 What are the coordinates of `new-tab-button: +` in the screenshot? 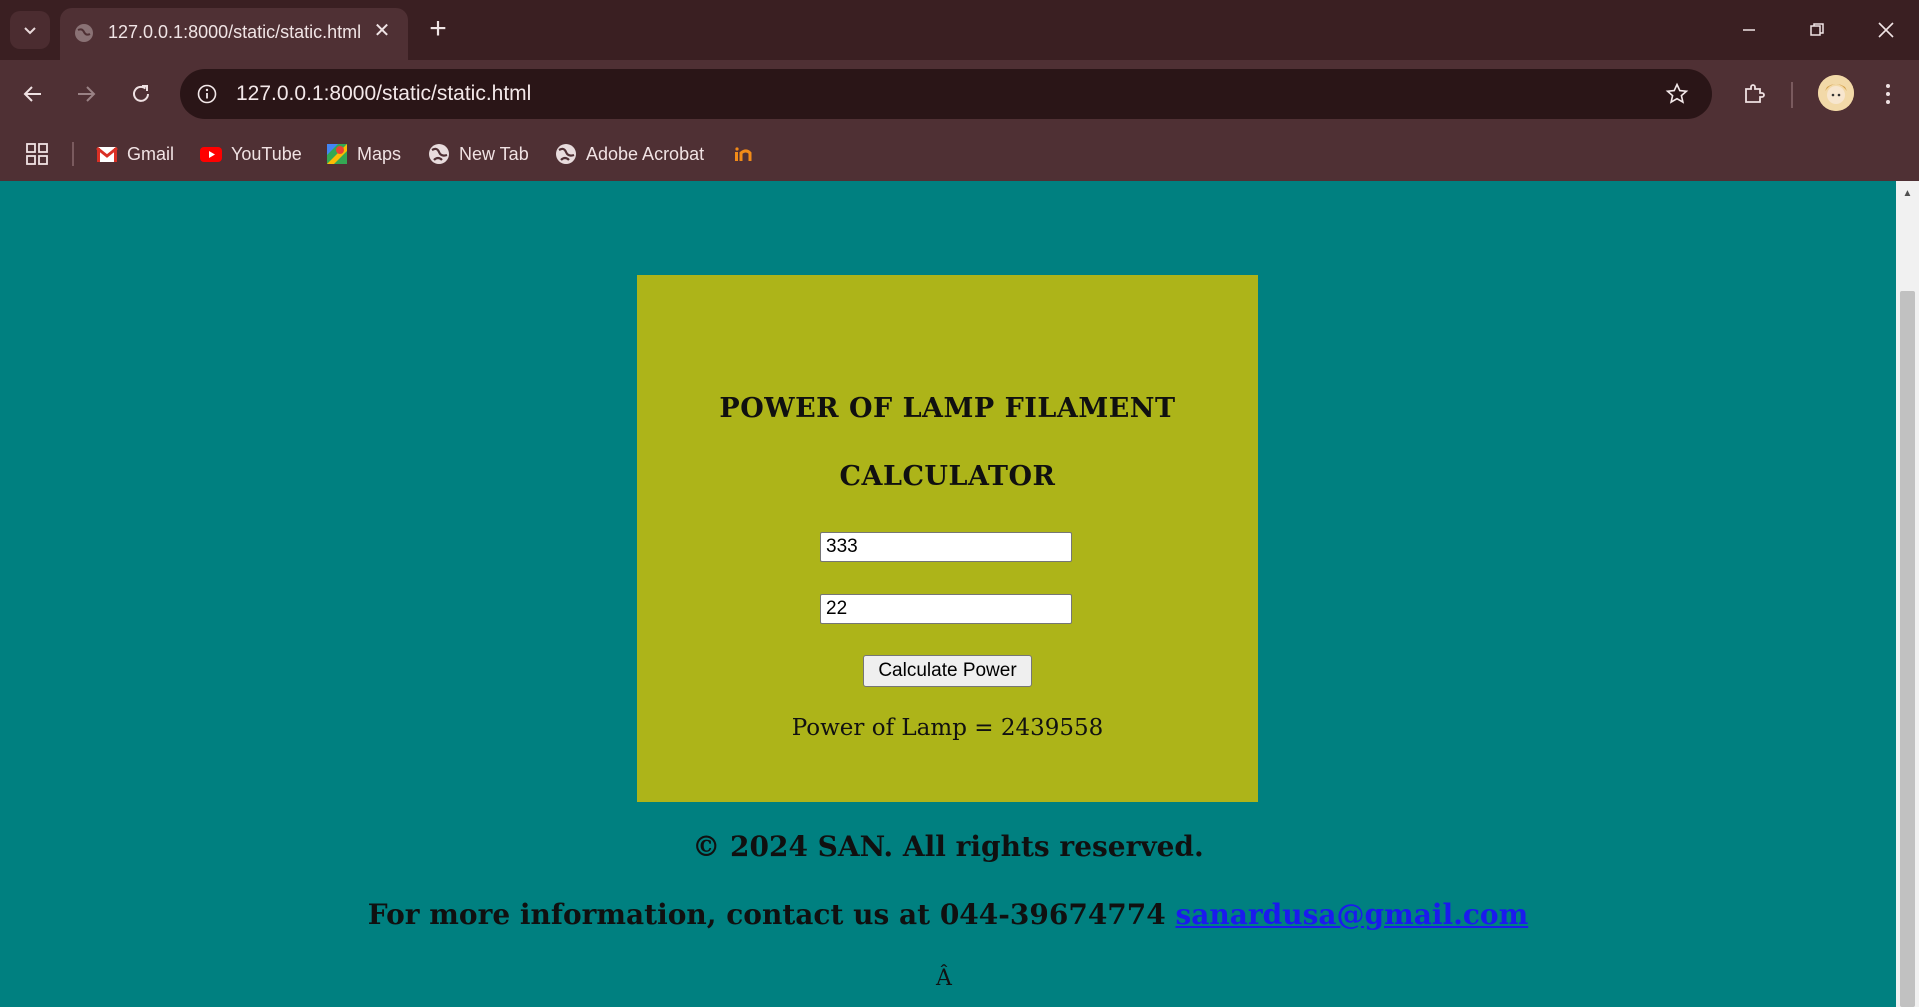 It's located at (438, 29).